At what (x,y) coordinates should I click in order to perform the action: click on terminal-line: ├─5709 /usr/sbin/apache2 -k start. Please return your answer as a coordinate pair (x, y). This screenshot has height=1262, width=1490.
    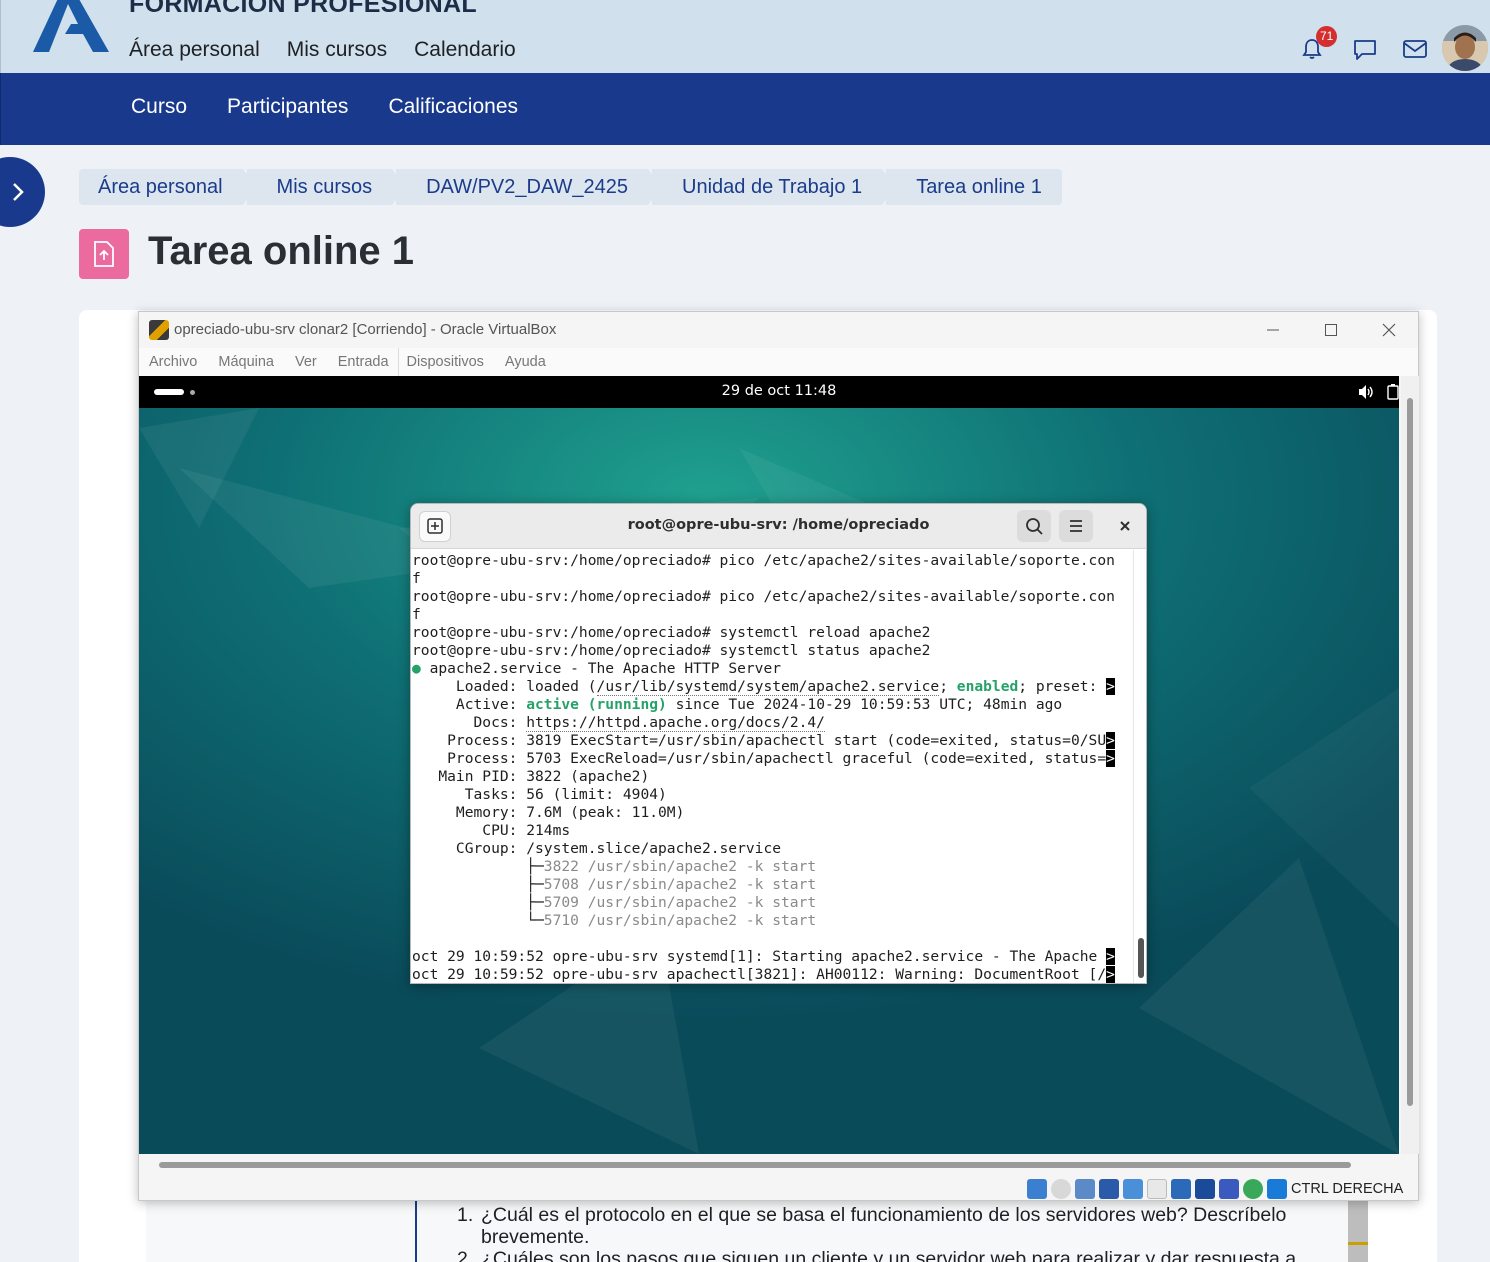
    Looking at the image, I should click on (772, 903).